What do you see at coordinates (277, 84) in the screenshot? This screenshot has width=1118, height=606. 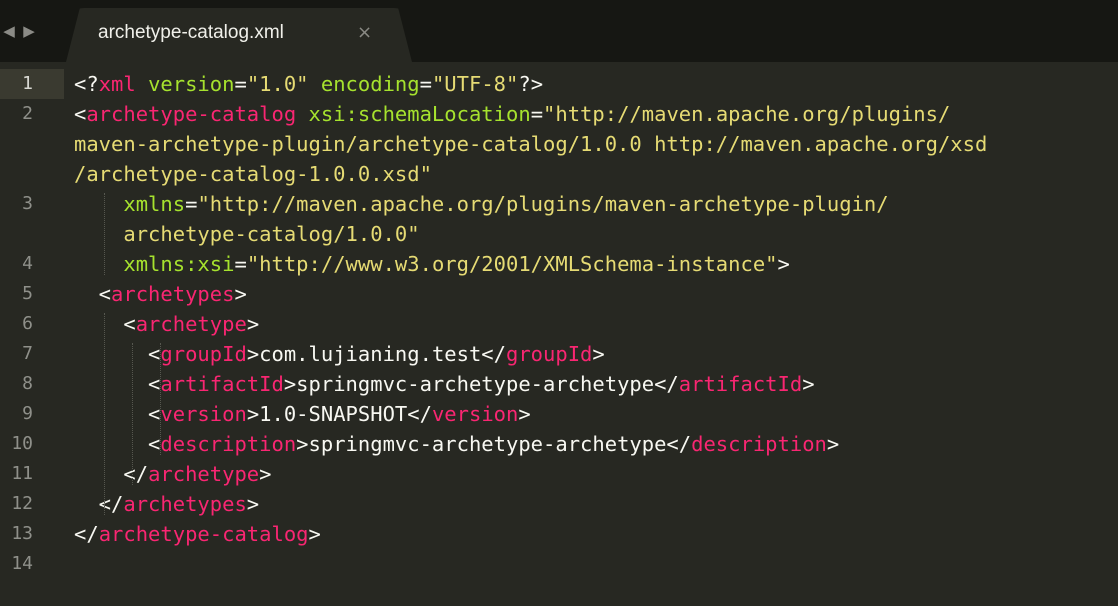 I see `code-token: "1.0"` at bounding box center [277, 84].